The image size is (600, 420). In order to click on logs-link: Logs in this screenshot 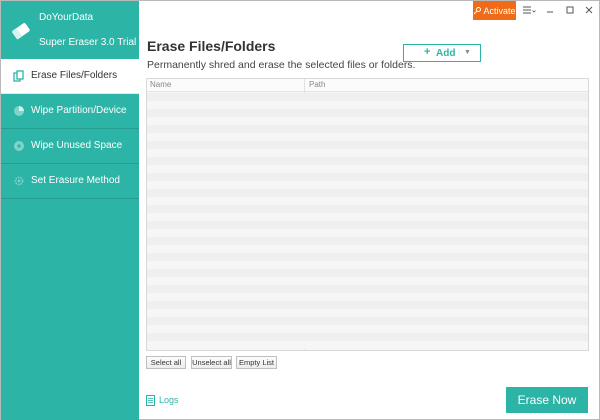, I will do `click(162, 400)`.